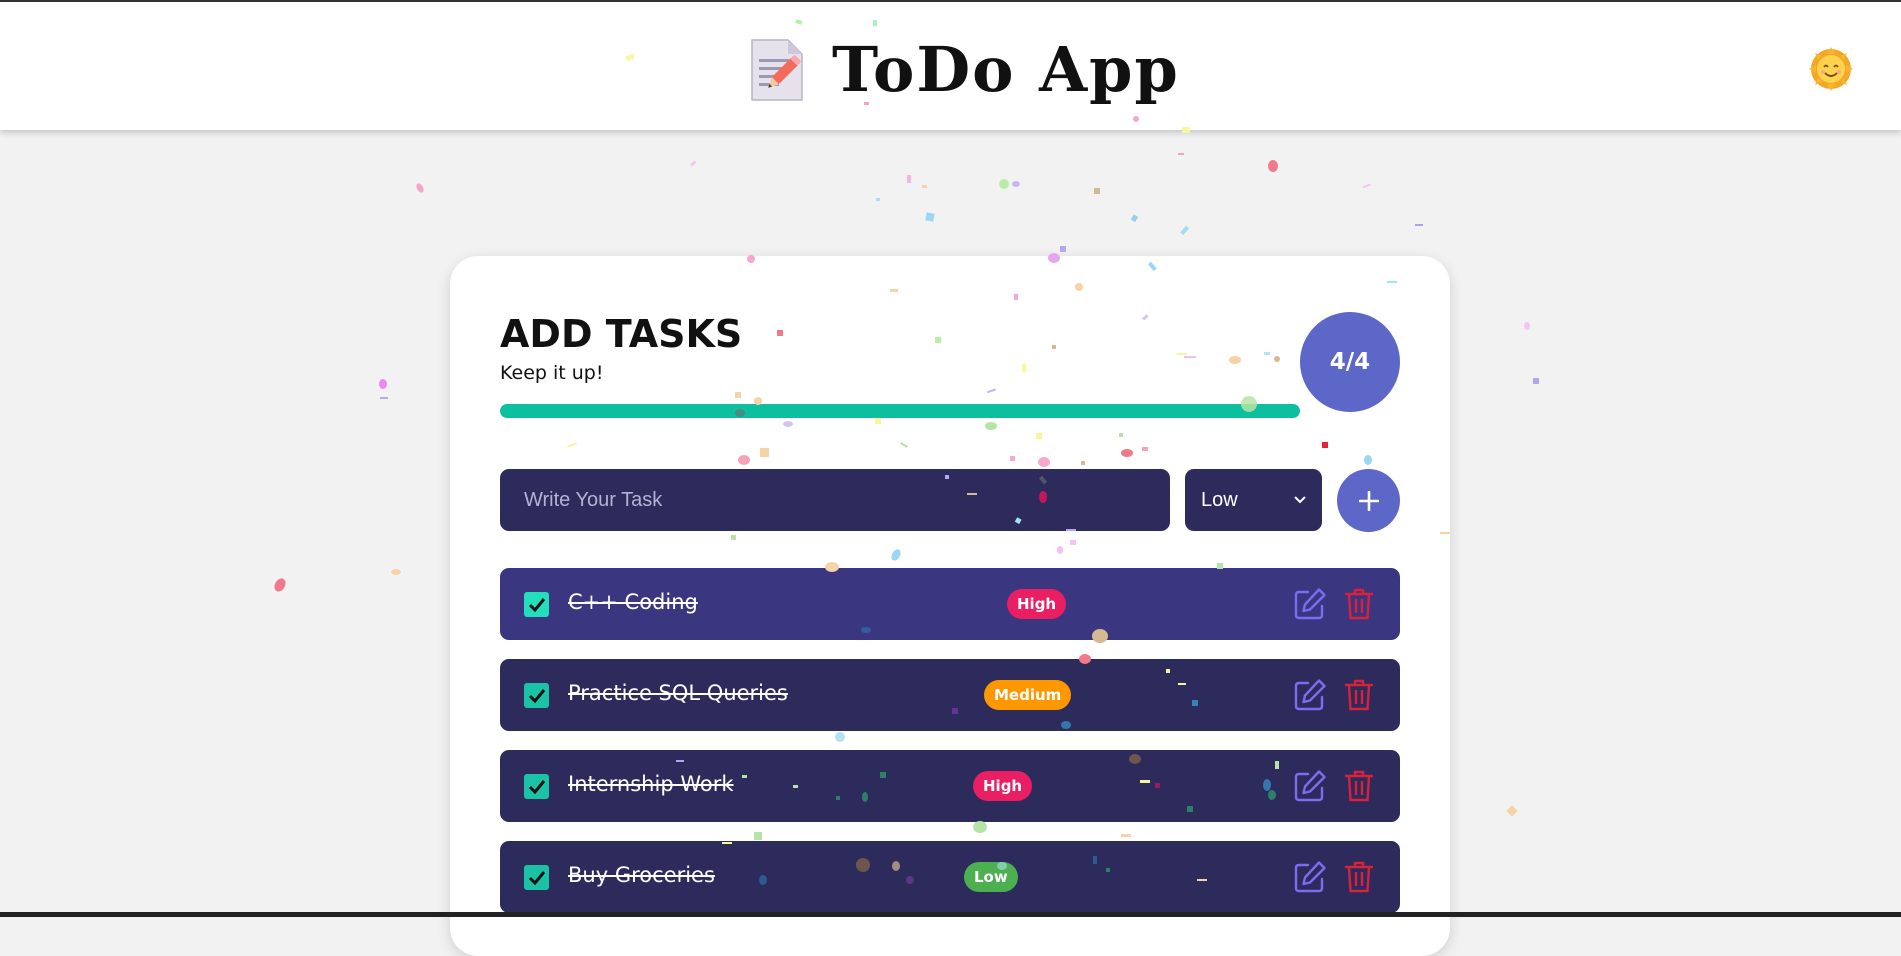 The width and height of the screenshot is (1901, 956). I want to click on memo-pencil-icon, so click(777, 70).